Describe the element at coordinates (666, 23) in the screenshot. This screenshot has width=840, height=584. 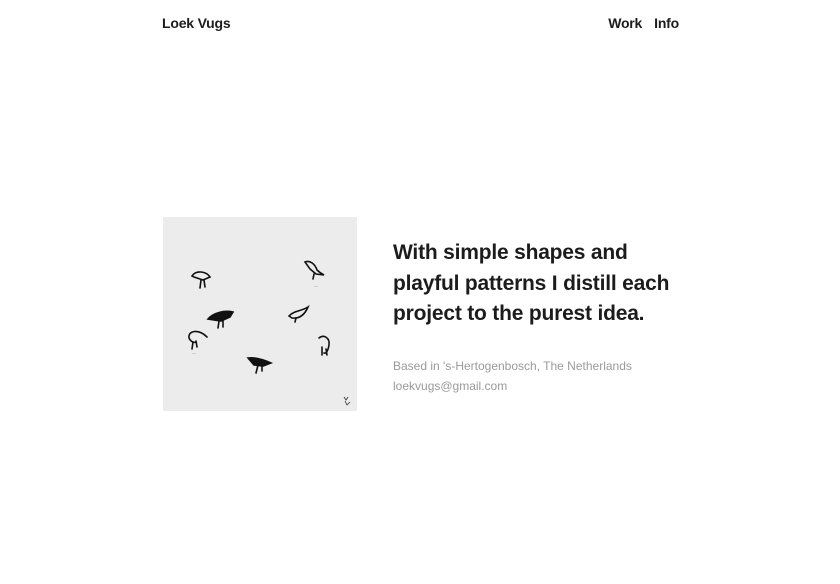
I see `nav-info: Info` at that location.